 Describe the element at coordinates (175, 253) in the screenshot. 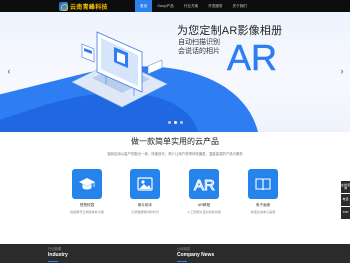

I see `news-section: 行业新闻 Industry 公司动态 Company News` at that location.